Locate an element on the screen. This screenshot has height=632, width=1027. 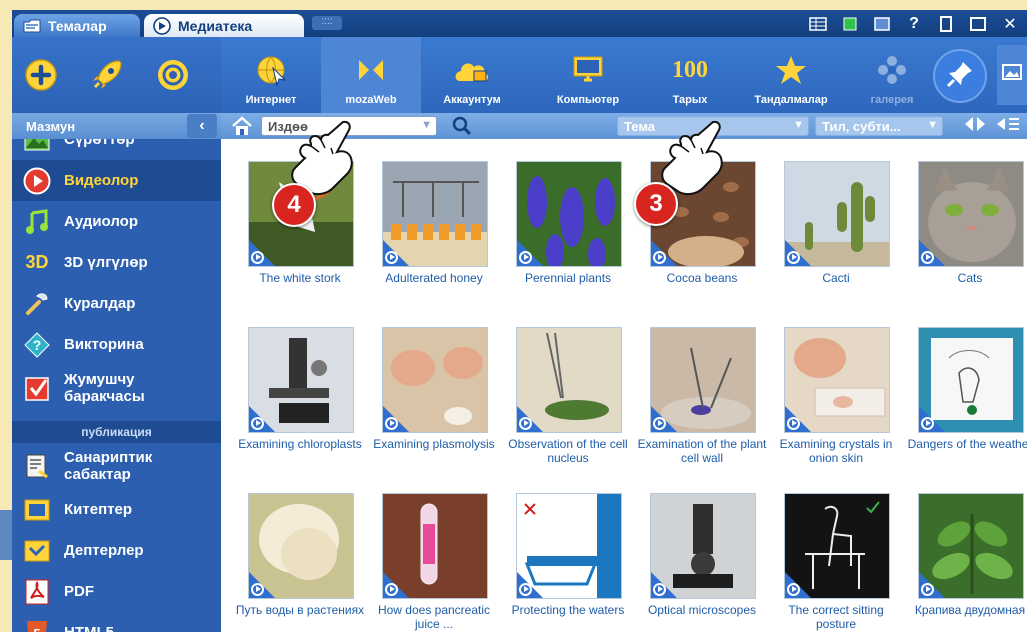
media-tile: Examination of the plant cell wall is located at coordinates (702, 402).